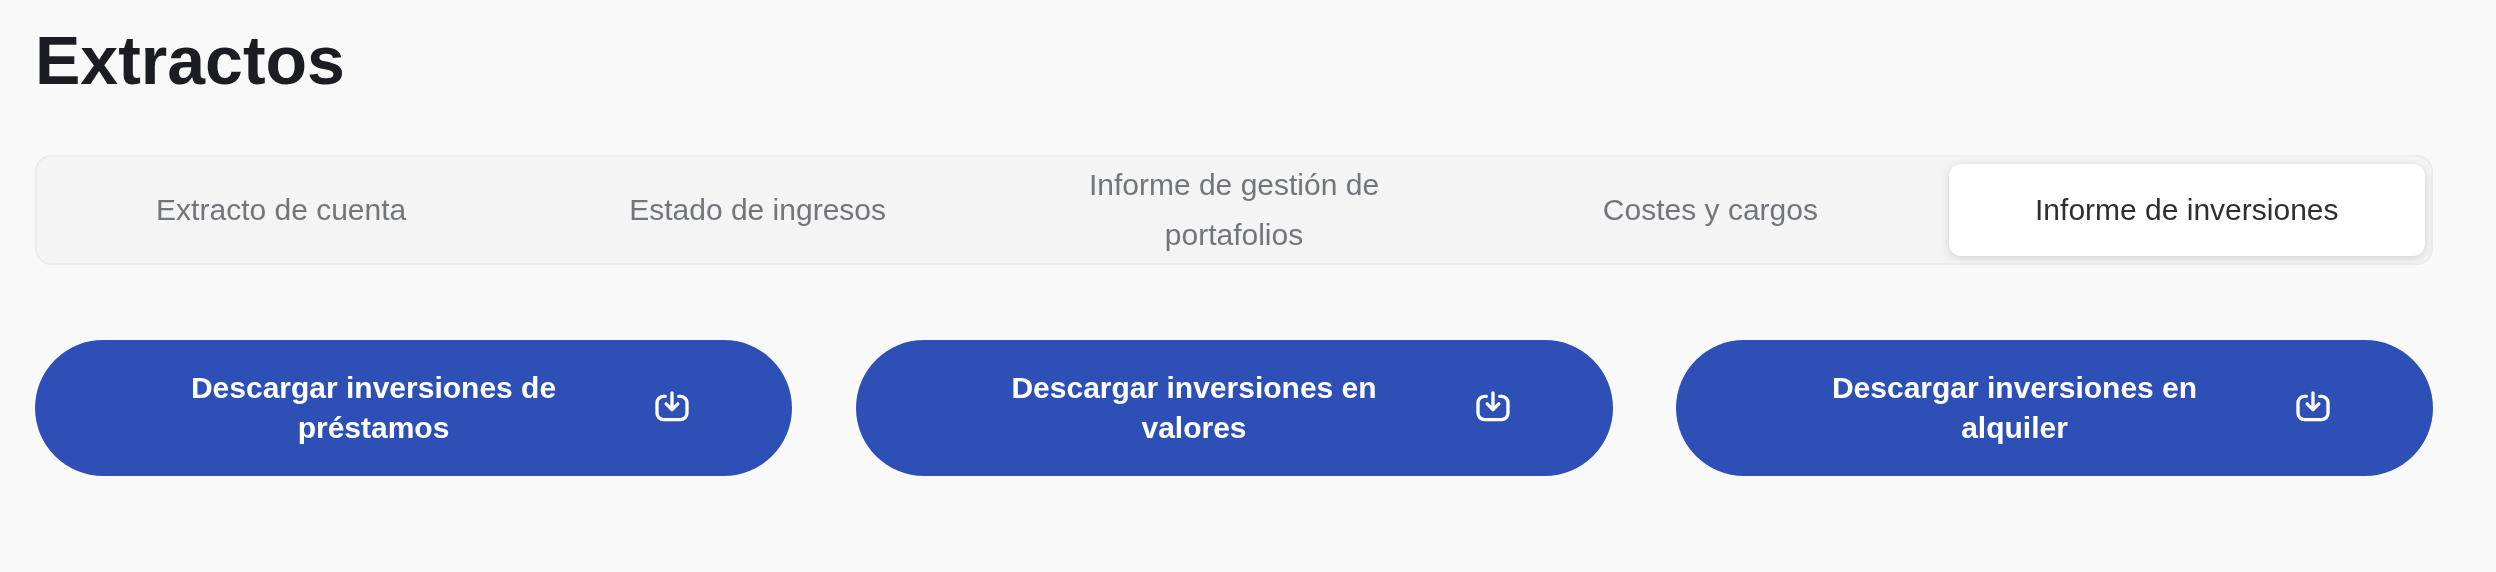  Describe the element at coordinates (2054, 408) in the screenshot. I see `download-button: Descargar inversiones en alquiler` at that location.